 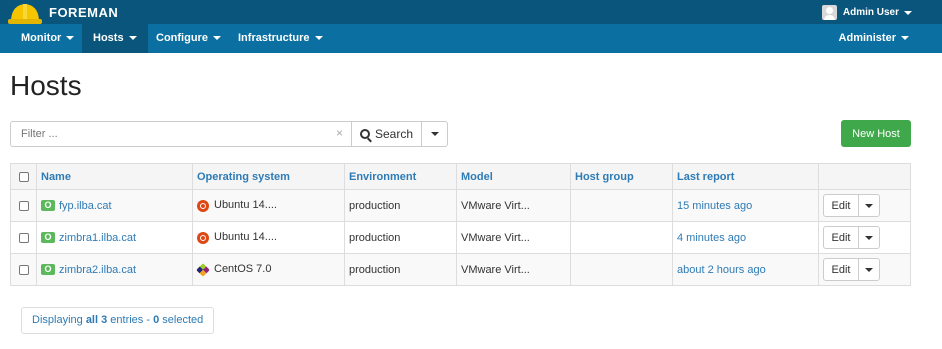 What do you see at coordinates (130, 320) in the screenshot?
I see `pagination-middle: entries -` at bounding box center [130, 320].